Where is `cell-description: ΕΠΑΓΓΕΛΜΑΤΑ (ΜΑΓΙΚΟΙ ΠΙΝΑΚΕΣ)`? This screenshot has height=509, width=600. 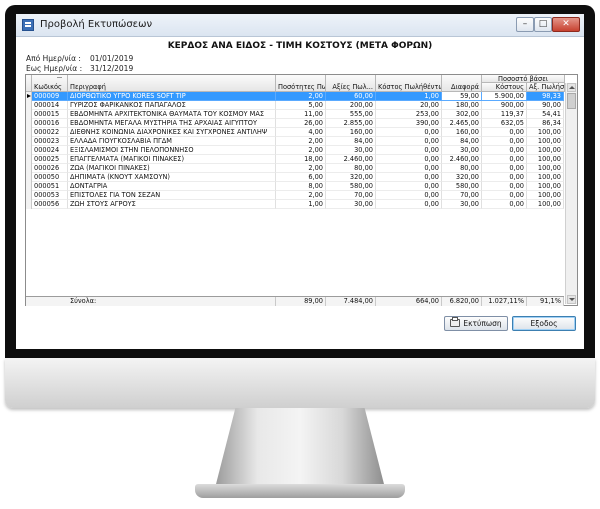
cell-description: ΕΠΑΓΓΕΛΜΑΤΑ (ΜΑΓΙΚΟΙ ΠΙΝΑΚΕΣ) is located at coordinates (172, 159).